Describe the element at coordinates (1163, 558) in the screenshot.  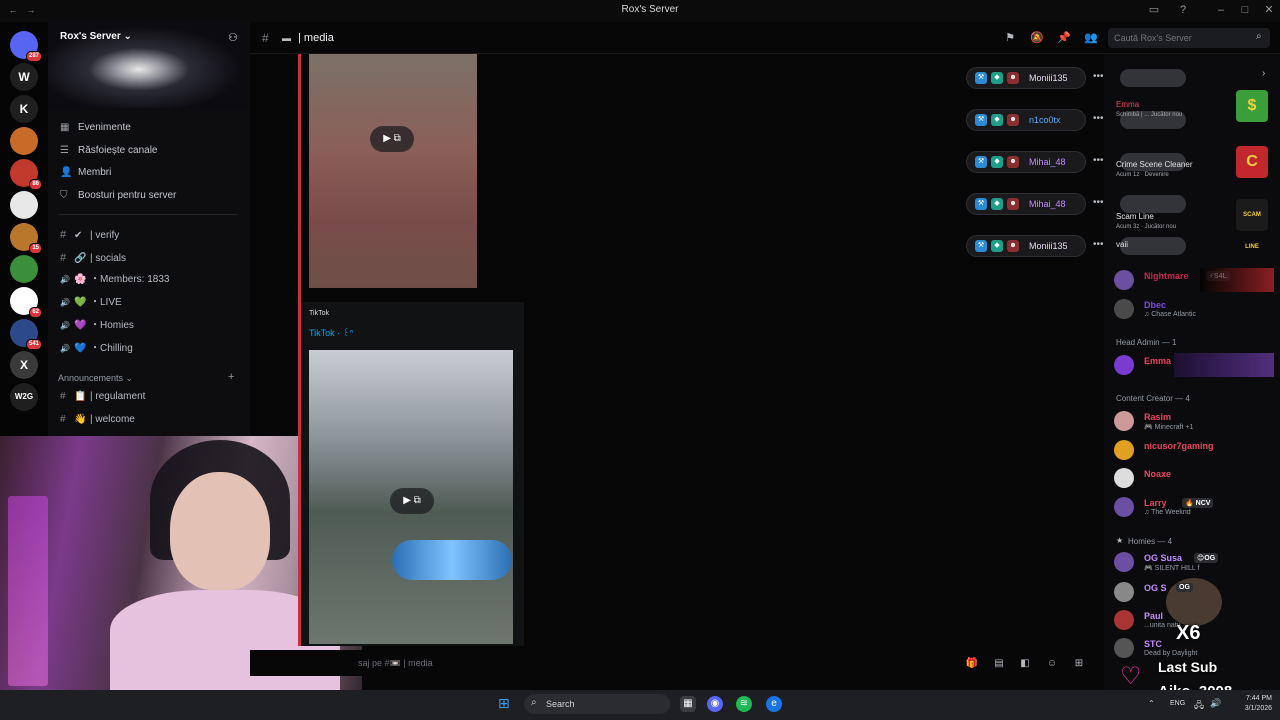
I see `member-name: OG Susa` at that location.